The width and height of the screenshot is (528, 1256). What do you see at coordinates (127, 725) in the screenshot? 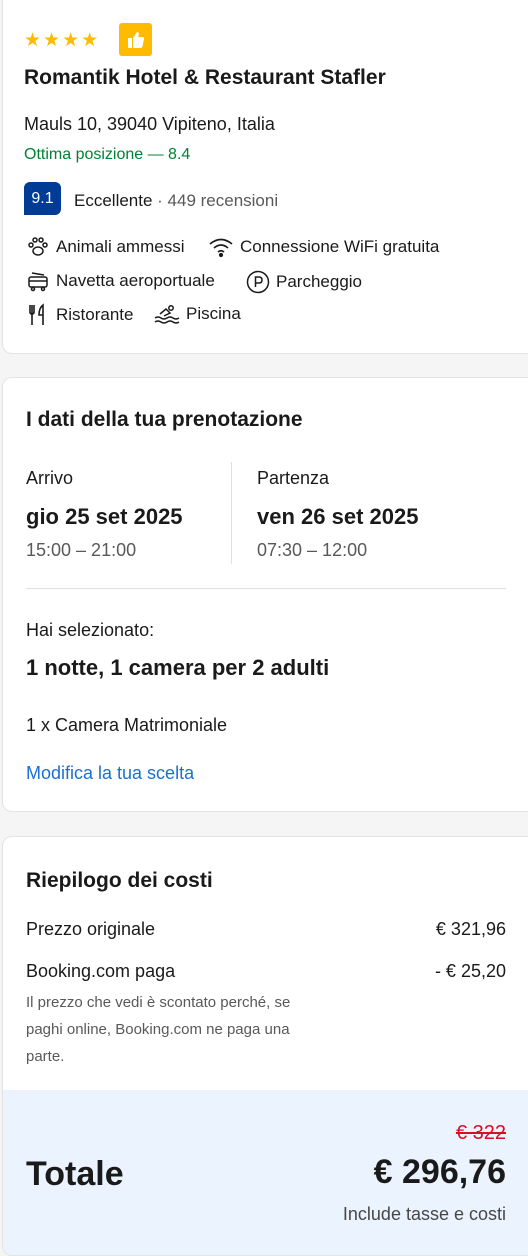
I see `room-type: 1 x Camera Matrimoniale` at bounding box center [127, 725].